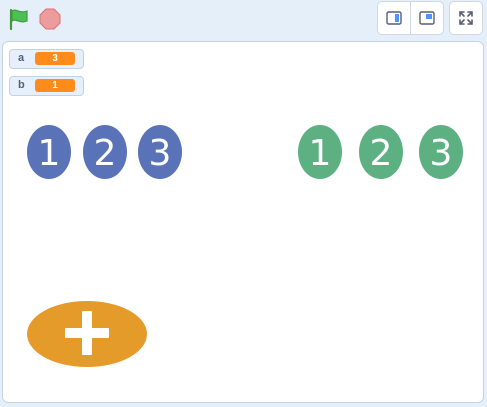  I want to click on normal-stage-icon, so click(427, 18).